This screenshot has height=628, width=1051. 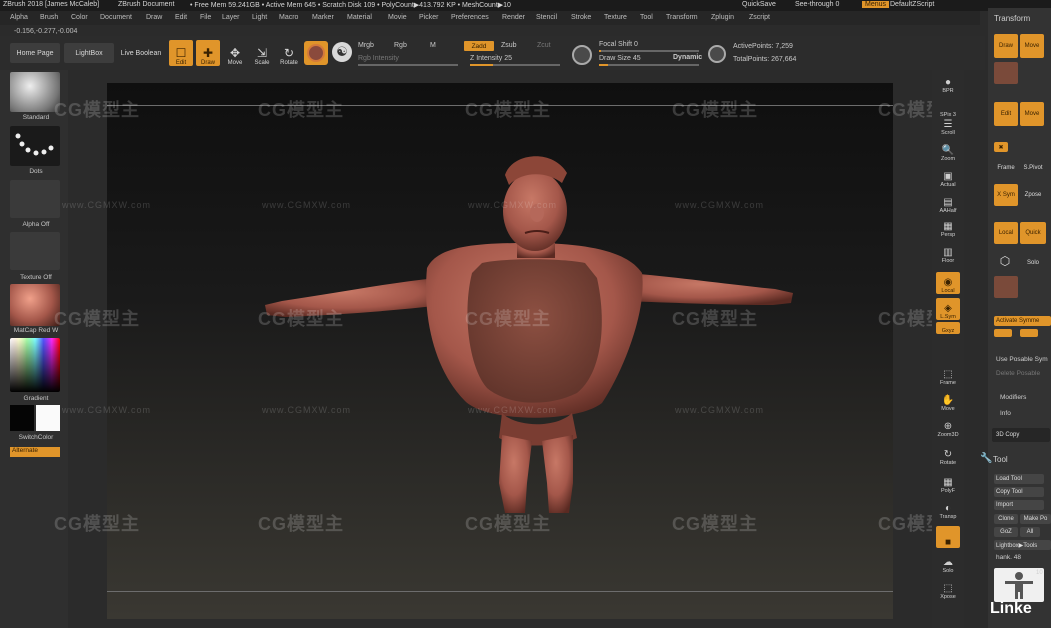 I want to click on palette-xyz-toggle: ✖, so click(x=1001, y=147).